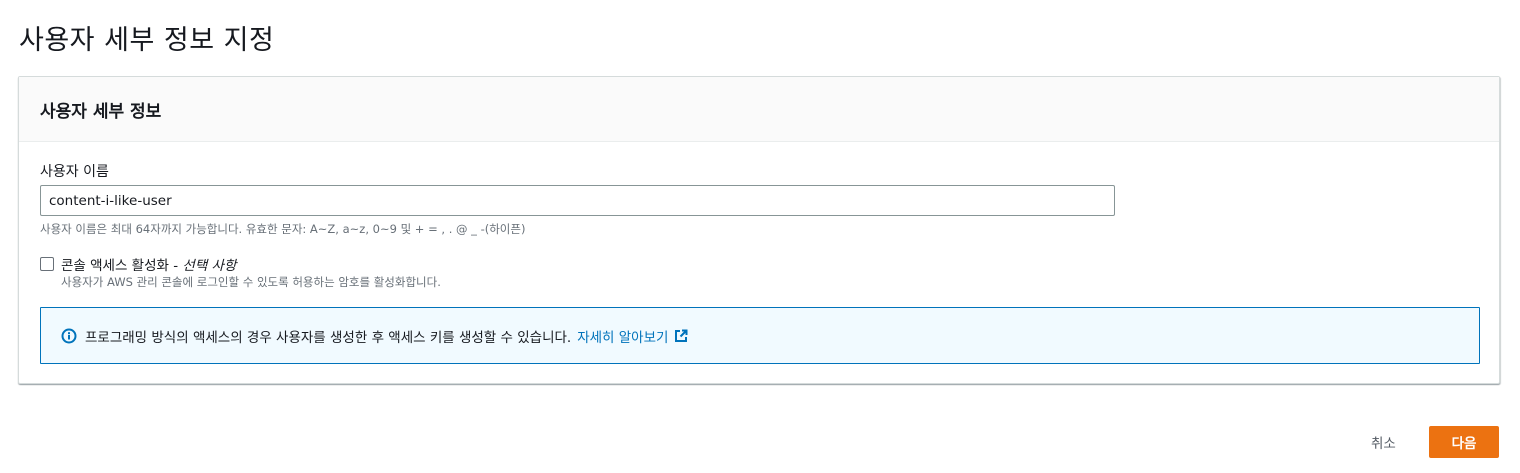 The height and width of the screenshot is (473, 1520). I want to click on page-title: 사용자 세부 정보 지정, so click(147, 40).